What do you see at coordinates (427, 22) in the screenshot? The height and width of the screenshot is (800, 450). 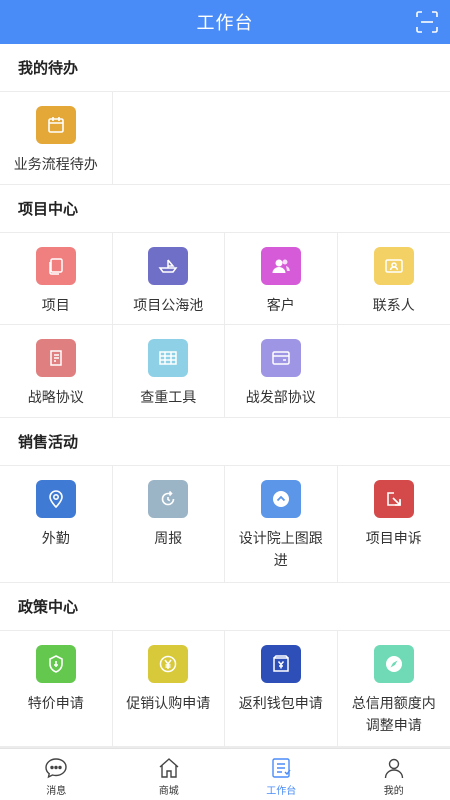 I see `scan-icon` at bounding box center [427, 22].